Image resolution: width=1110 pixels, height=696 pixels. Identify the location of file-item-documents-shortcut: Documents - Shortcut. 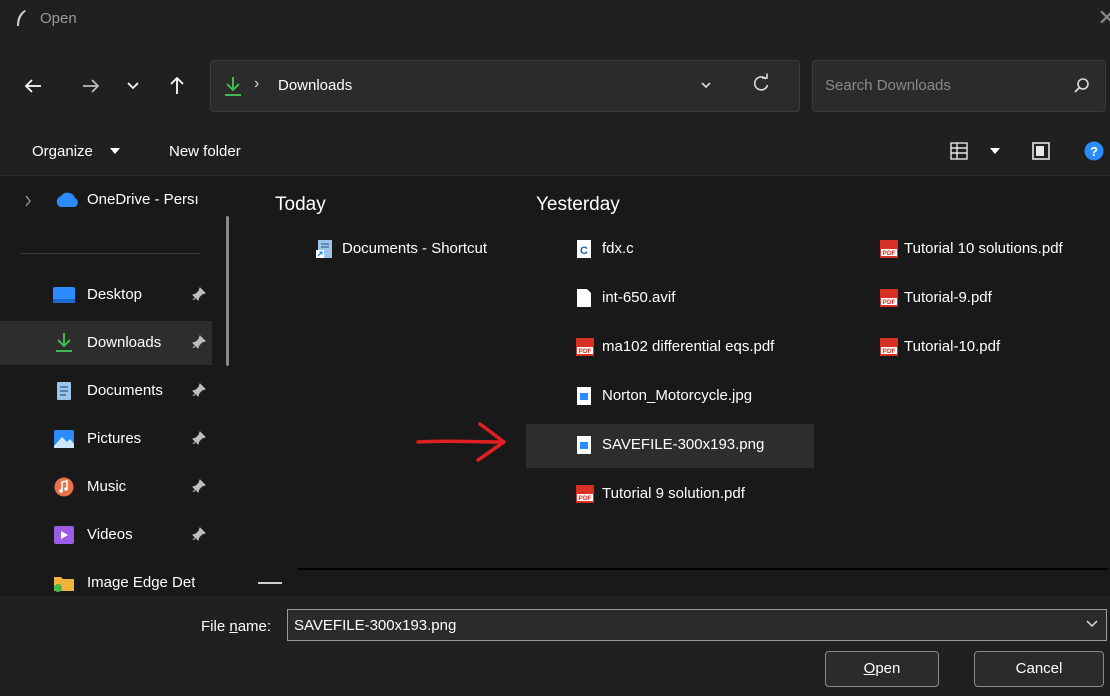
(421, 250).